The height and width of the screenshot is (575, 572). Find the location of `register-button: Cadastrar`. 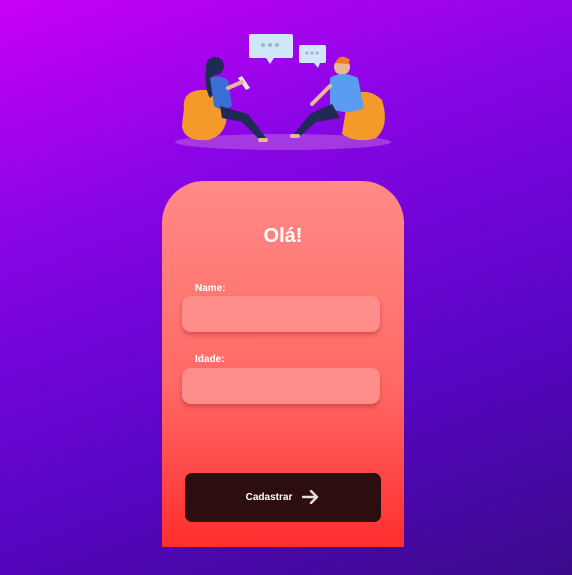

register-button: Cadastrar is located at coordinates (283, 497).